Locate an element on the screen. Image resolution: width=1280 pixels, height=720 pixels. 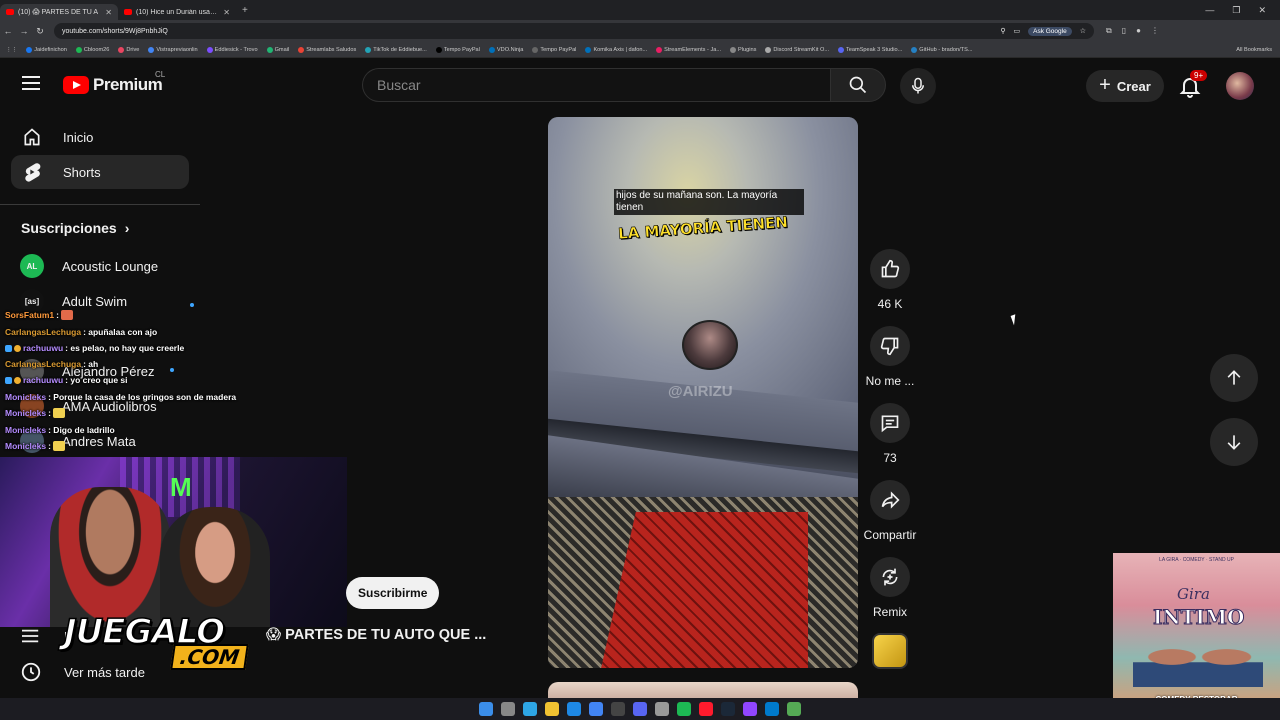
bookmark-item: Eddiesick - Trovo is located at coordinates (232, 49).